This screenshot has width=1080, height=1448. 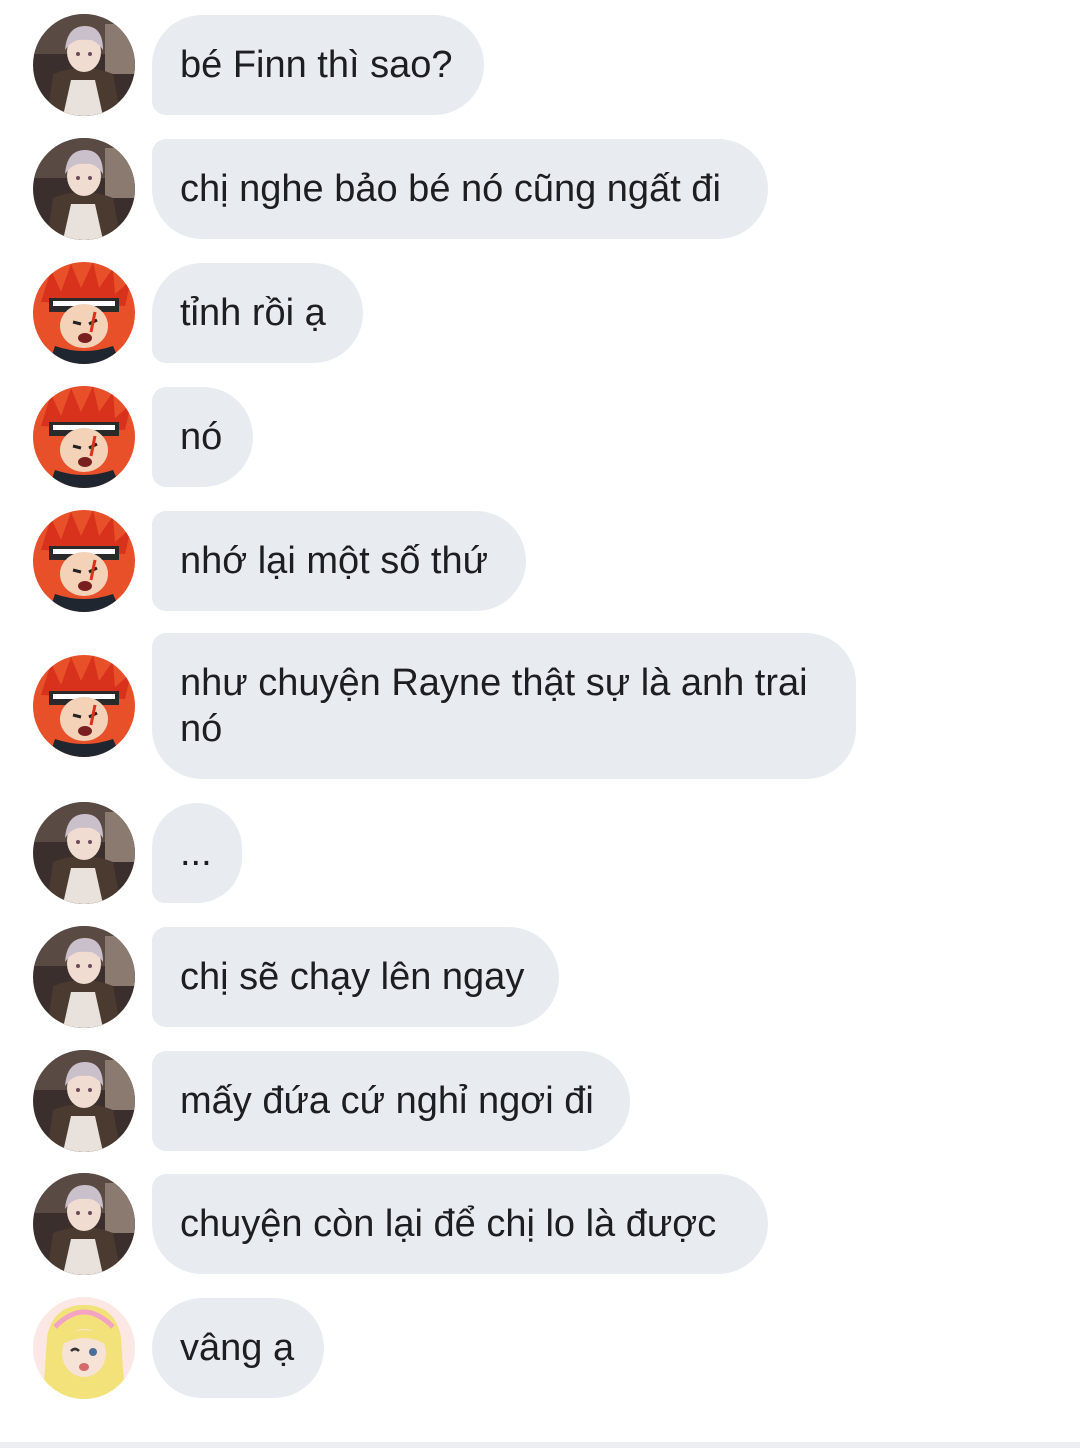 I want to click on bottom-divider, so click(x=540, y=1445).